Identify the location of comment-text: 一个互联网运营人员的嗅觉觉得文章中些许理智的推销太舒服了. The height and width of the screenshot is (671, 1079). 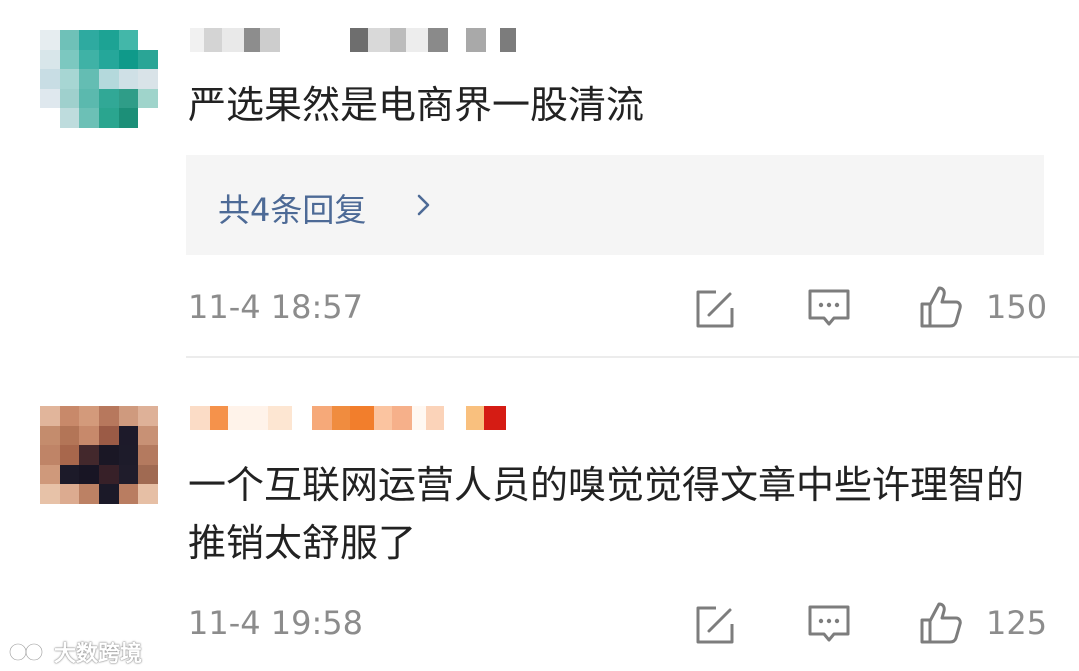
(606, 514).